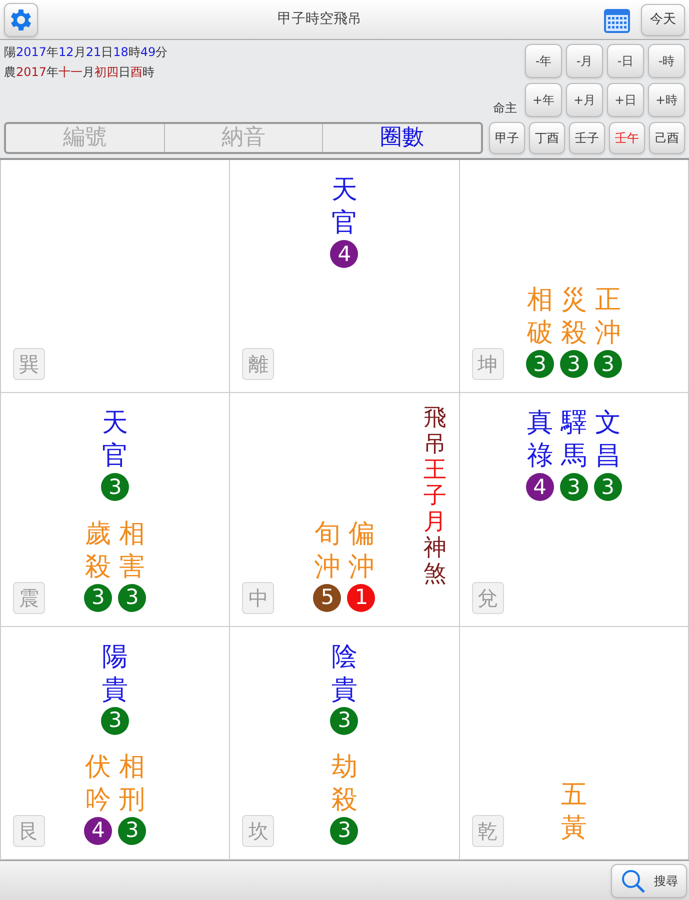 Image resolution: width=689 pixels, height=900 pixels. I want to click on step-button: -月, so click(584, 61).